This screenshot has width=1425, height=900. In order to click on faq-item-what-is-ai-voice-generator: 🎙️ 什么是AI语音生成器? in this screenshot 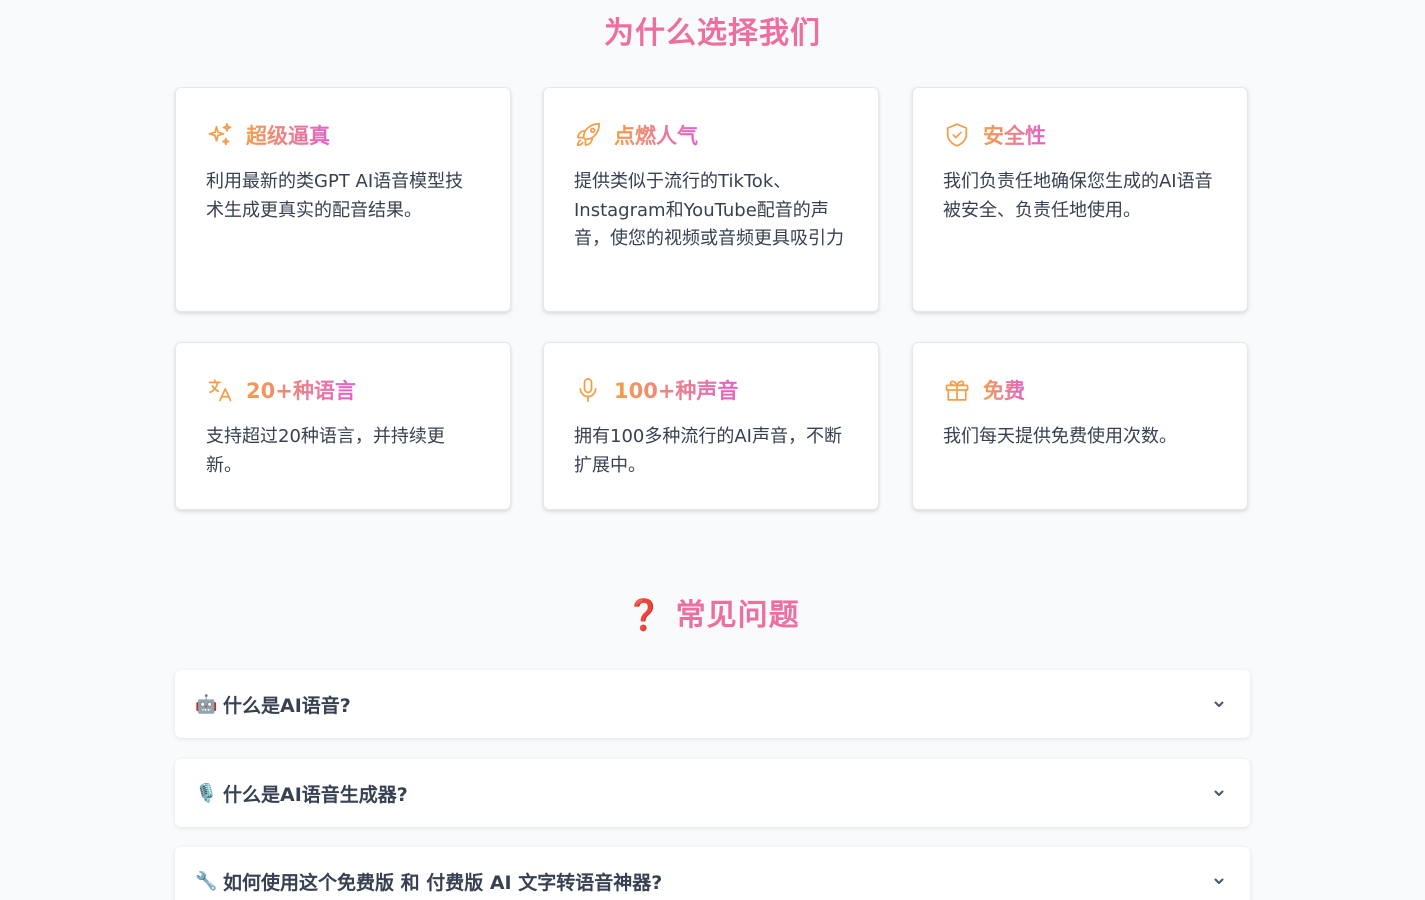, I will do `click(712, 793)`.